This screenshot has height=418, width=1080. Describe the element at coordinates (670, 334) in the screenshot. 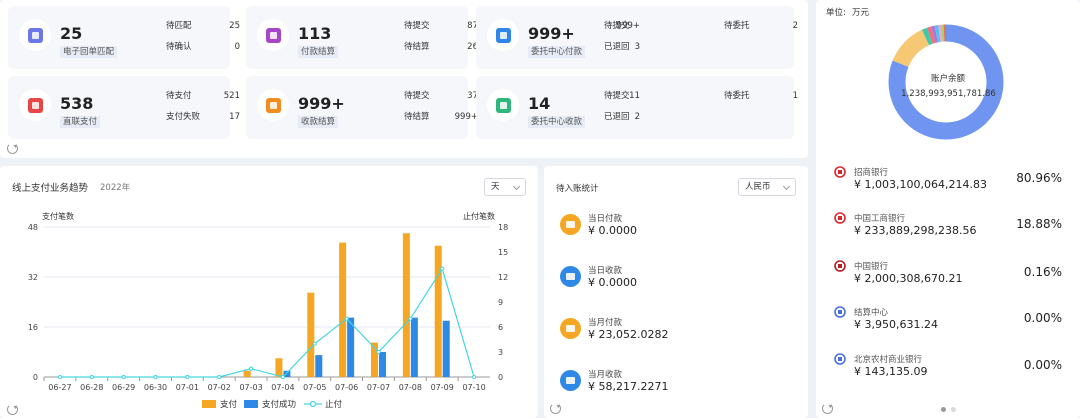

I see `pending-item: 当月付款 ¥ 23,052.0282` at that location.